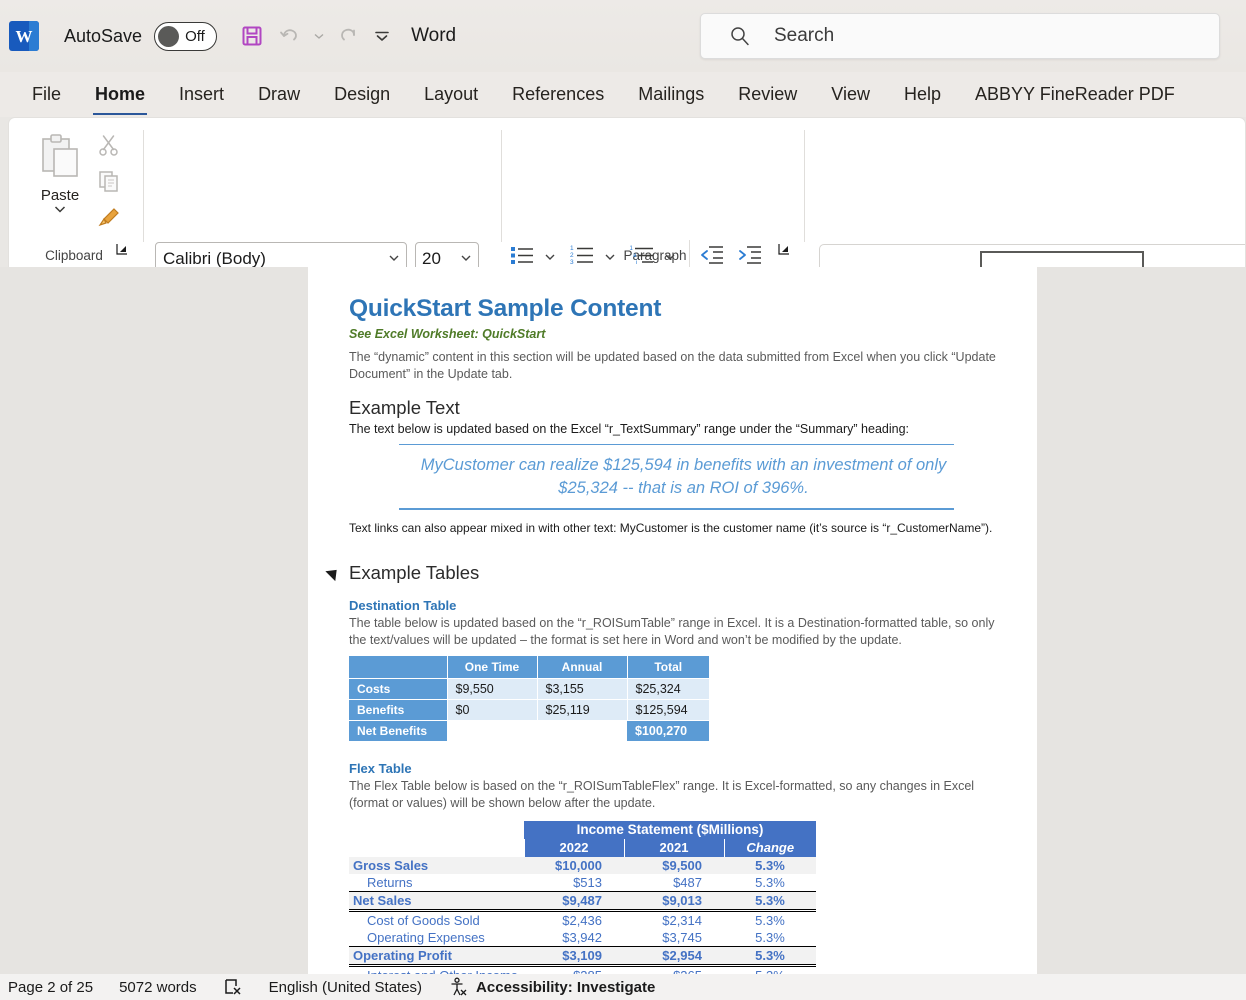  What do you see at coordinates (900, 259) in the screenshot?
I see `style-item-normal: Normal` at bounding box center [900, 259].